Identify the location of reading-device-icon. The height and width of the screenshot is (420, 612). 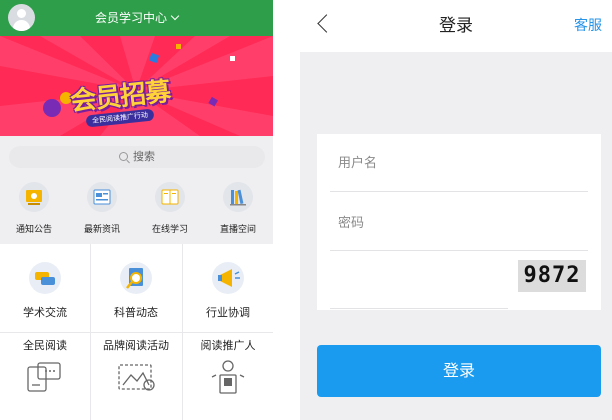
(44, 377).